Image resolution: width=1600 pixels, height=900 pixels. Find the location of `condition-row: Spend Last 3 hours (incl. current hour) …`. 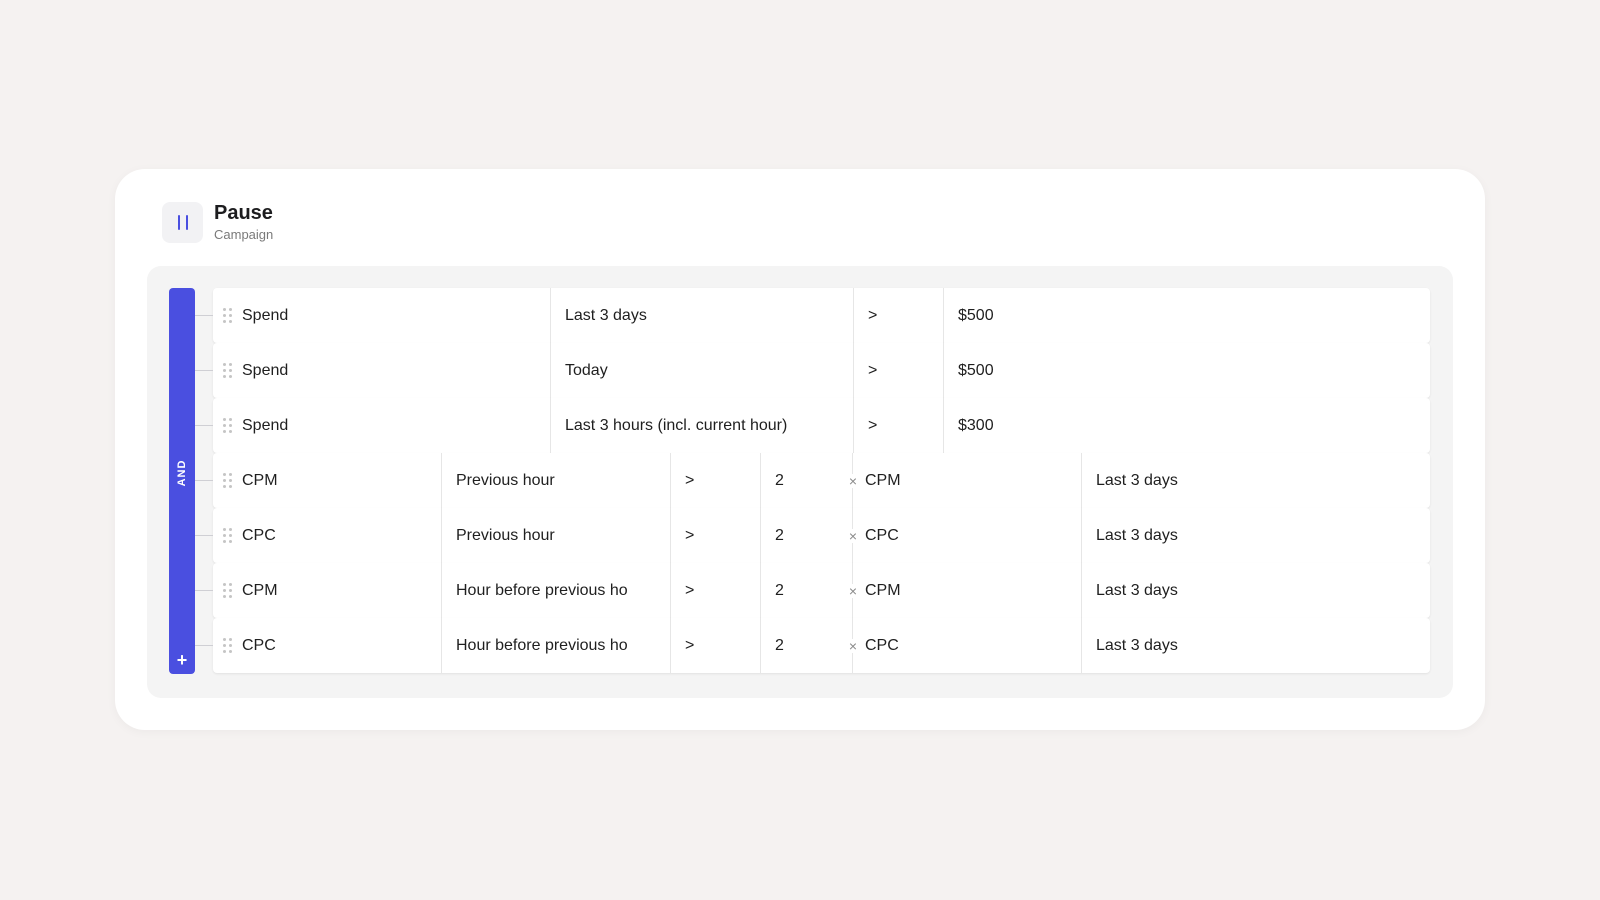

condition-row: Spend Last 3 hours (incl. current hour) … is located at coordinates (812, 425).